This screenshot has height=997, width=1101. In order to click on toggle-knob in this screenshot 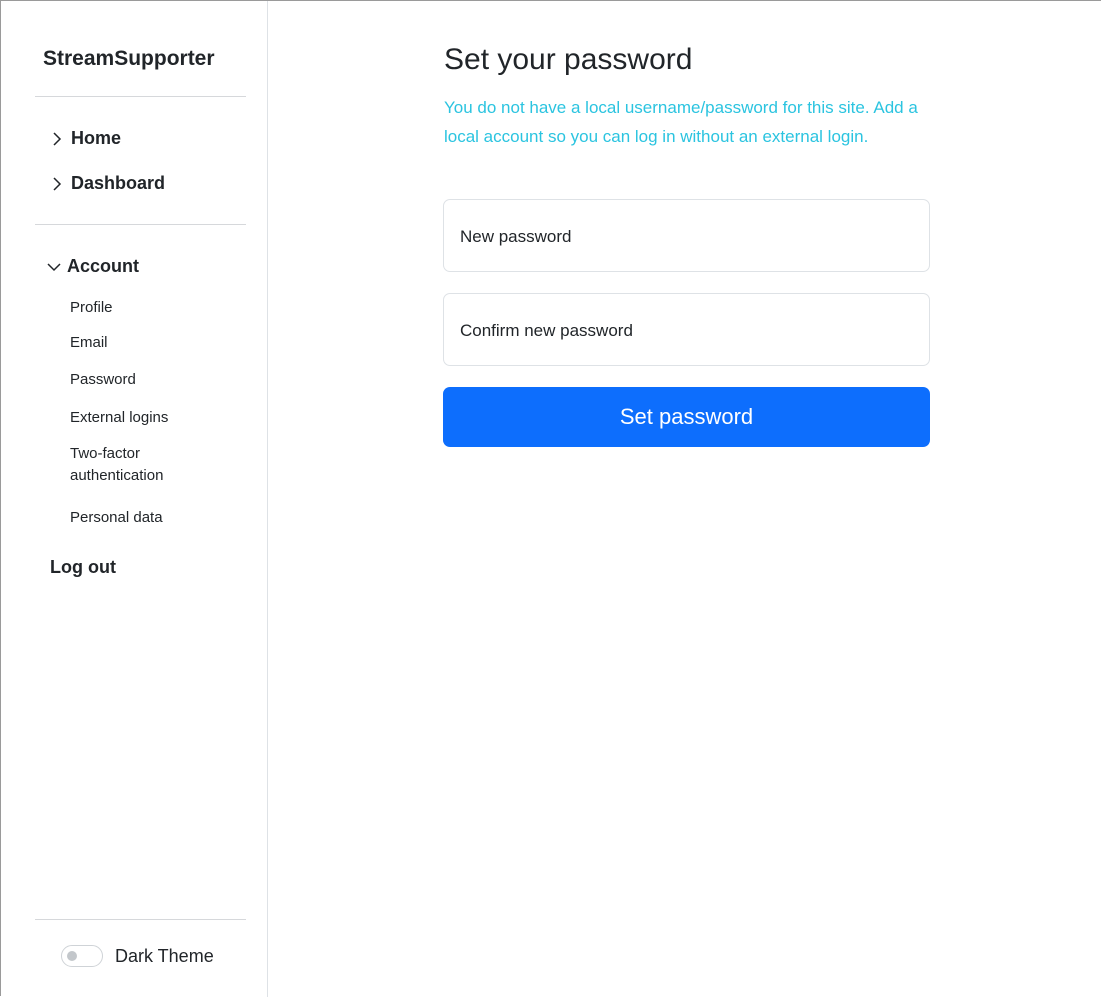, I will do `click(72, 956)`.